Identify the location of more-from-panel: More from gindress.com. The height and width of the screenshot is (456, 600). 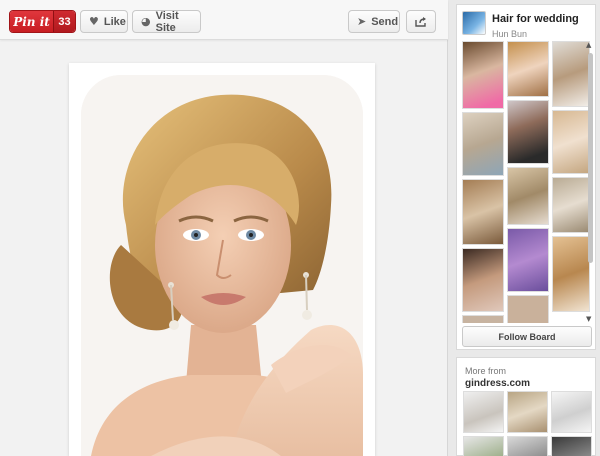
(526, 406).